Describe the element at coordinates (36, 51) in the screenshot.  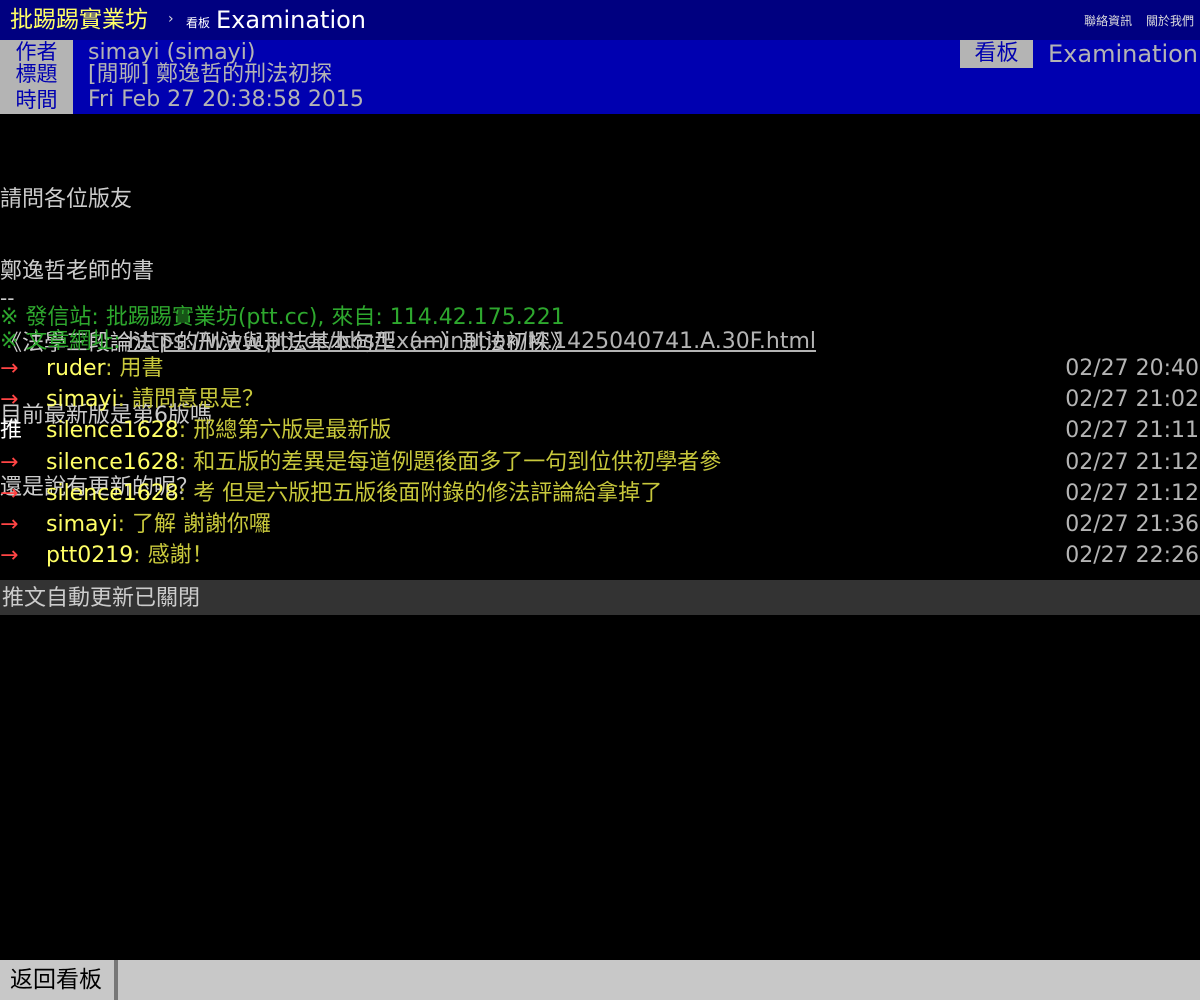
I see `author-tag: 作者` at that location.